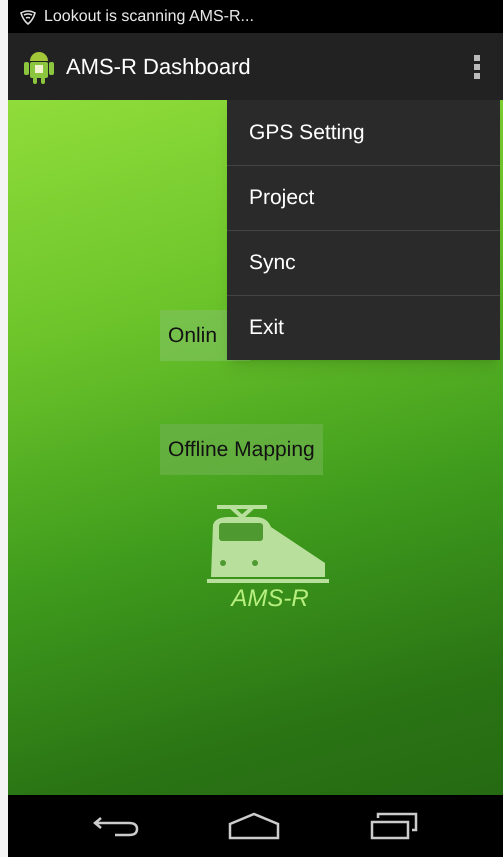  What do you see at coordinates (254, 826) in the screenshot?
I see `home-icon` at bounding box center [254, 826].